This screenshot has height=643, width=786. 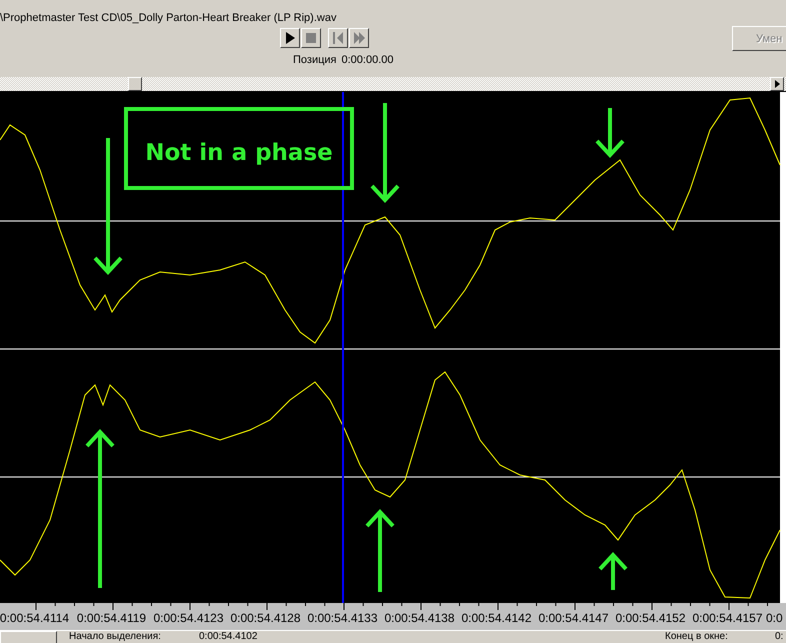 I want to click on up-arrow, so click(x=613, y=572).